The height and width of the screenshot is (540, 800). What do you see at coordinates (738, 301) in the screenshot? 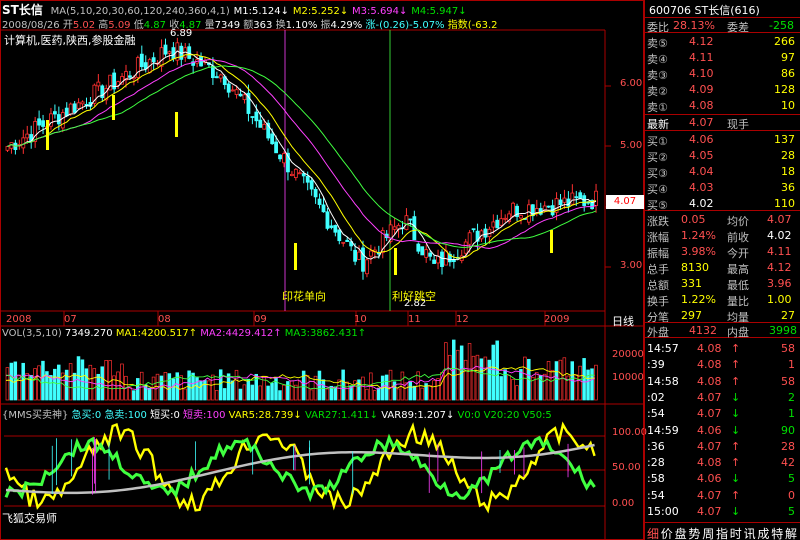
I see `stat-label: 量比` at bounding box center [738, 301].